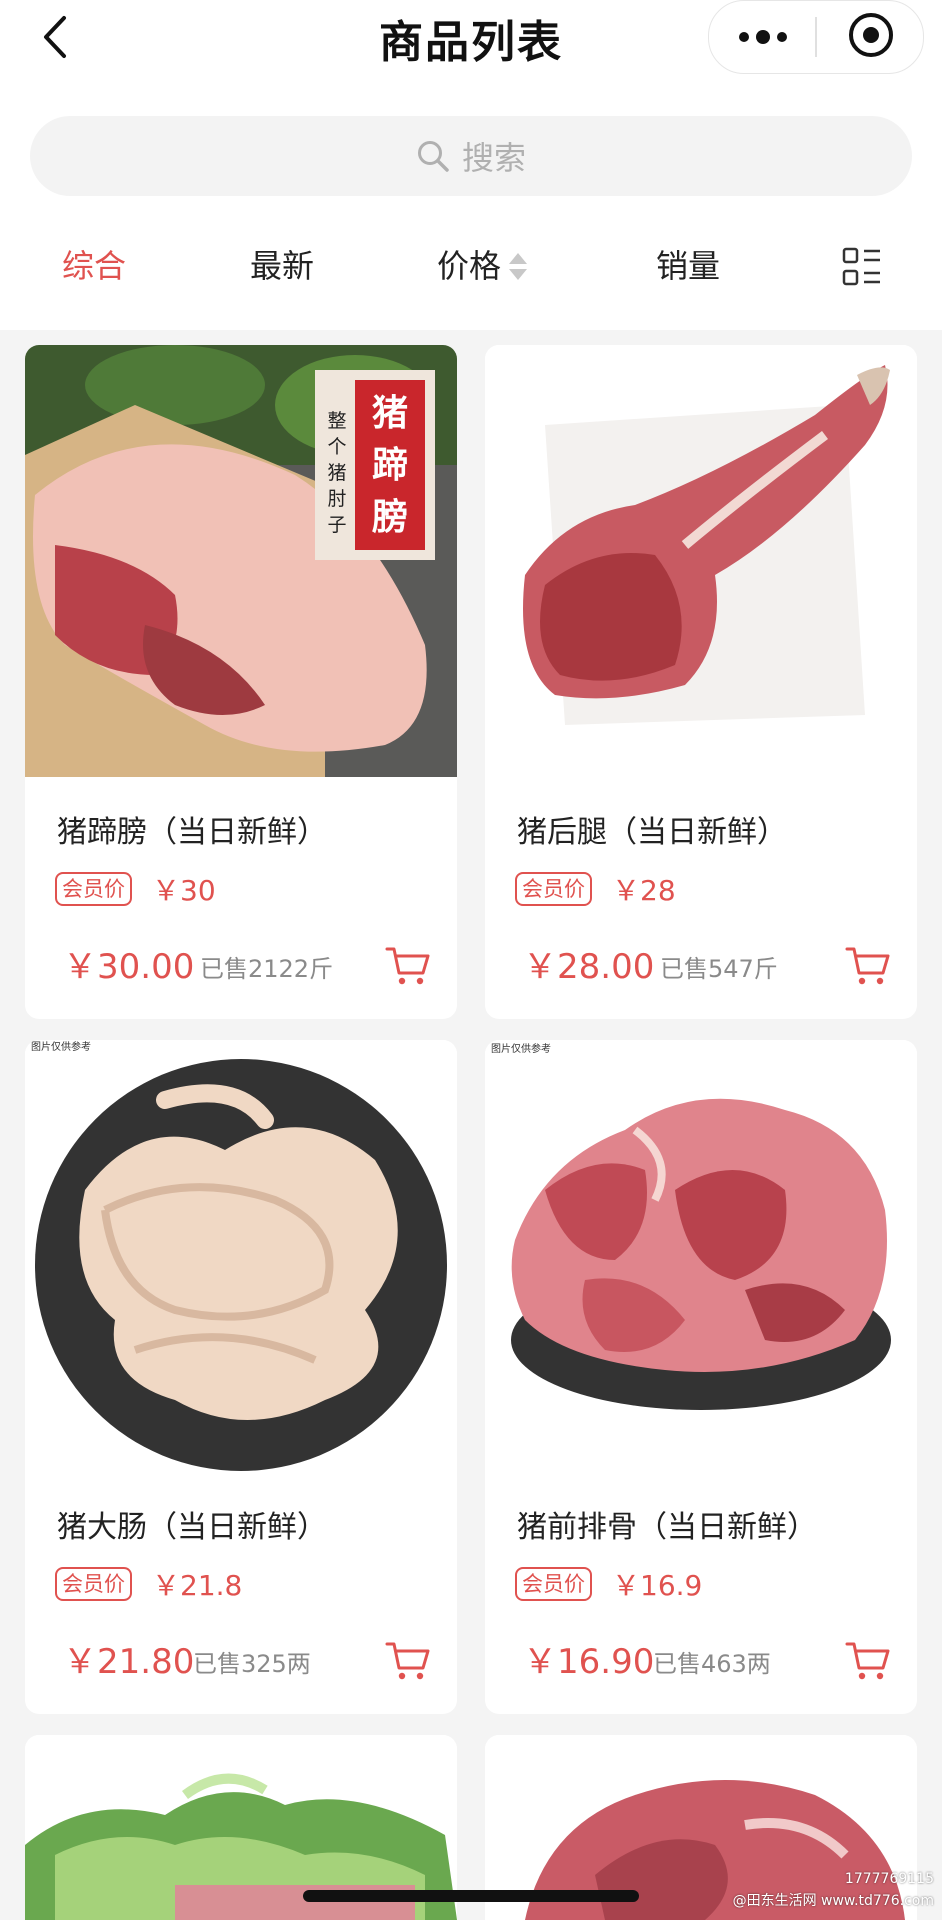 The width and height of the screenshot is (942, 1920). Describe the element at coordinates (644, 890) in the screenshot. I see `member-price: ￥28` at that location.